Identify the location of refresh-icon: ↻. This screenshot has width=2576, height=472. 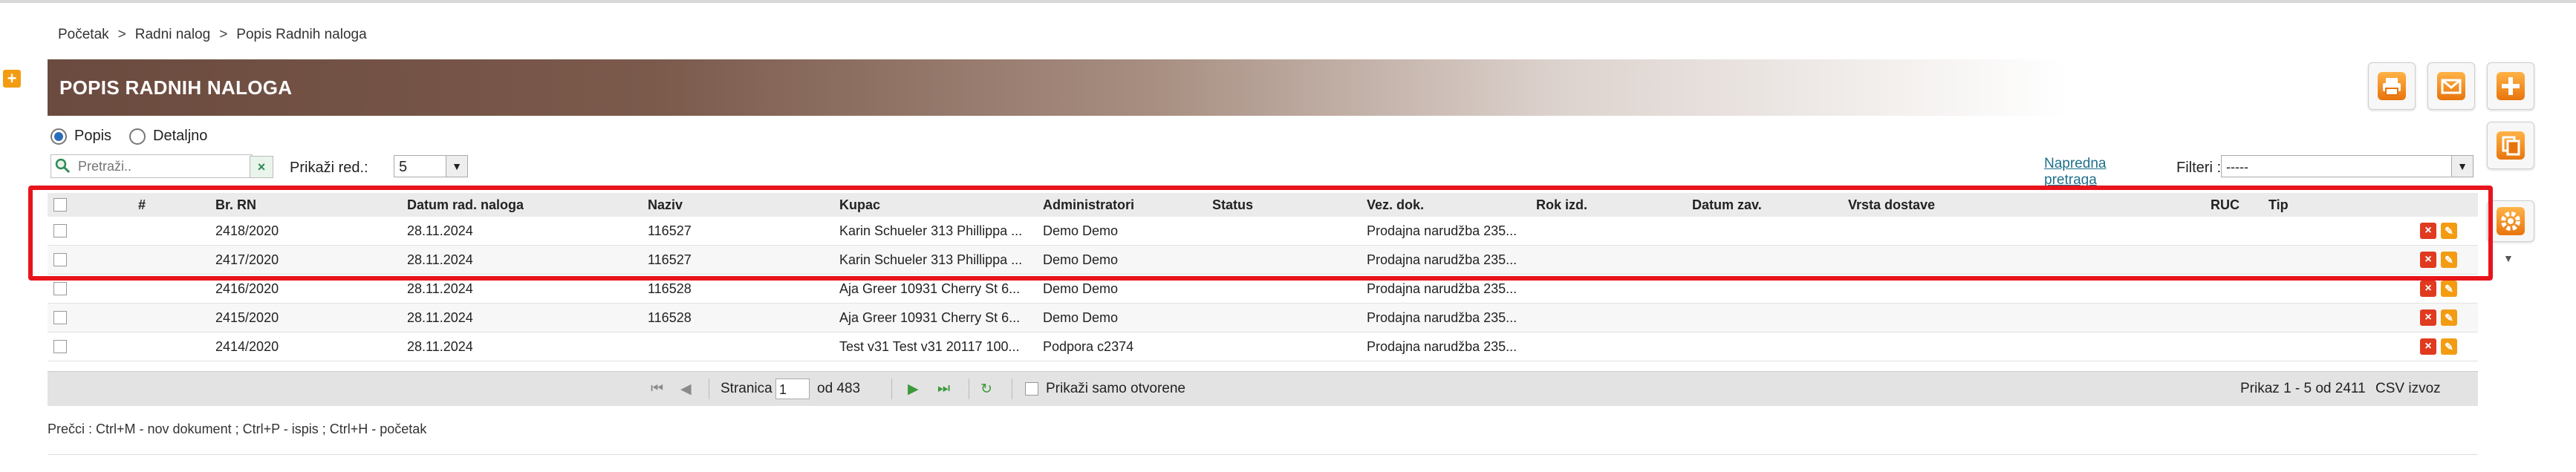
(986, 389).